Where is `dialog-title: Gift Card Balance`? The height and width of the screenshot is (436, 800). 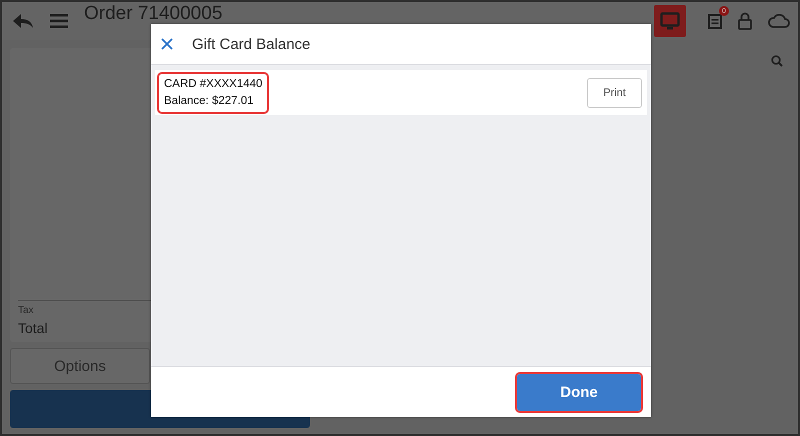 dialog-title: Gift Card Balance is located at coordinates (251, 44).